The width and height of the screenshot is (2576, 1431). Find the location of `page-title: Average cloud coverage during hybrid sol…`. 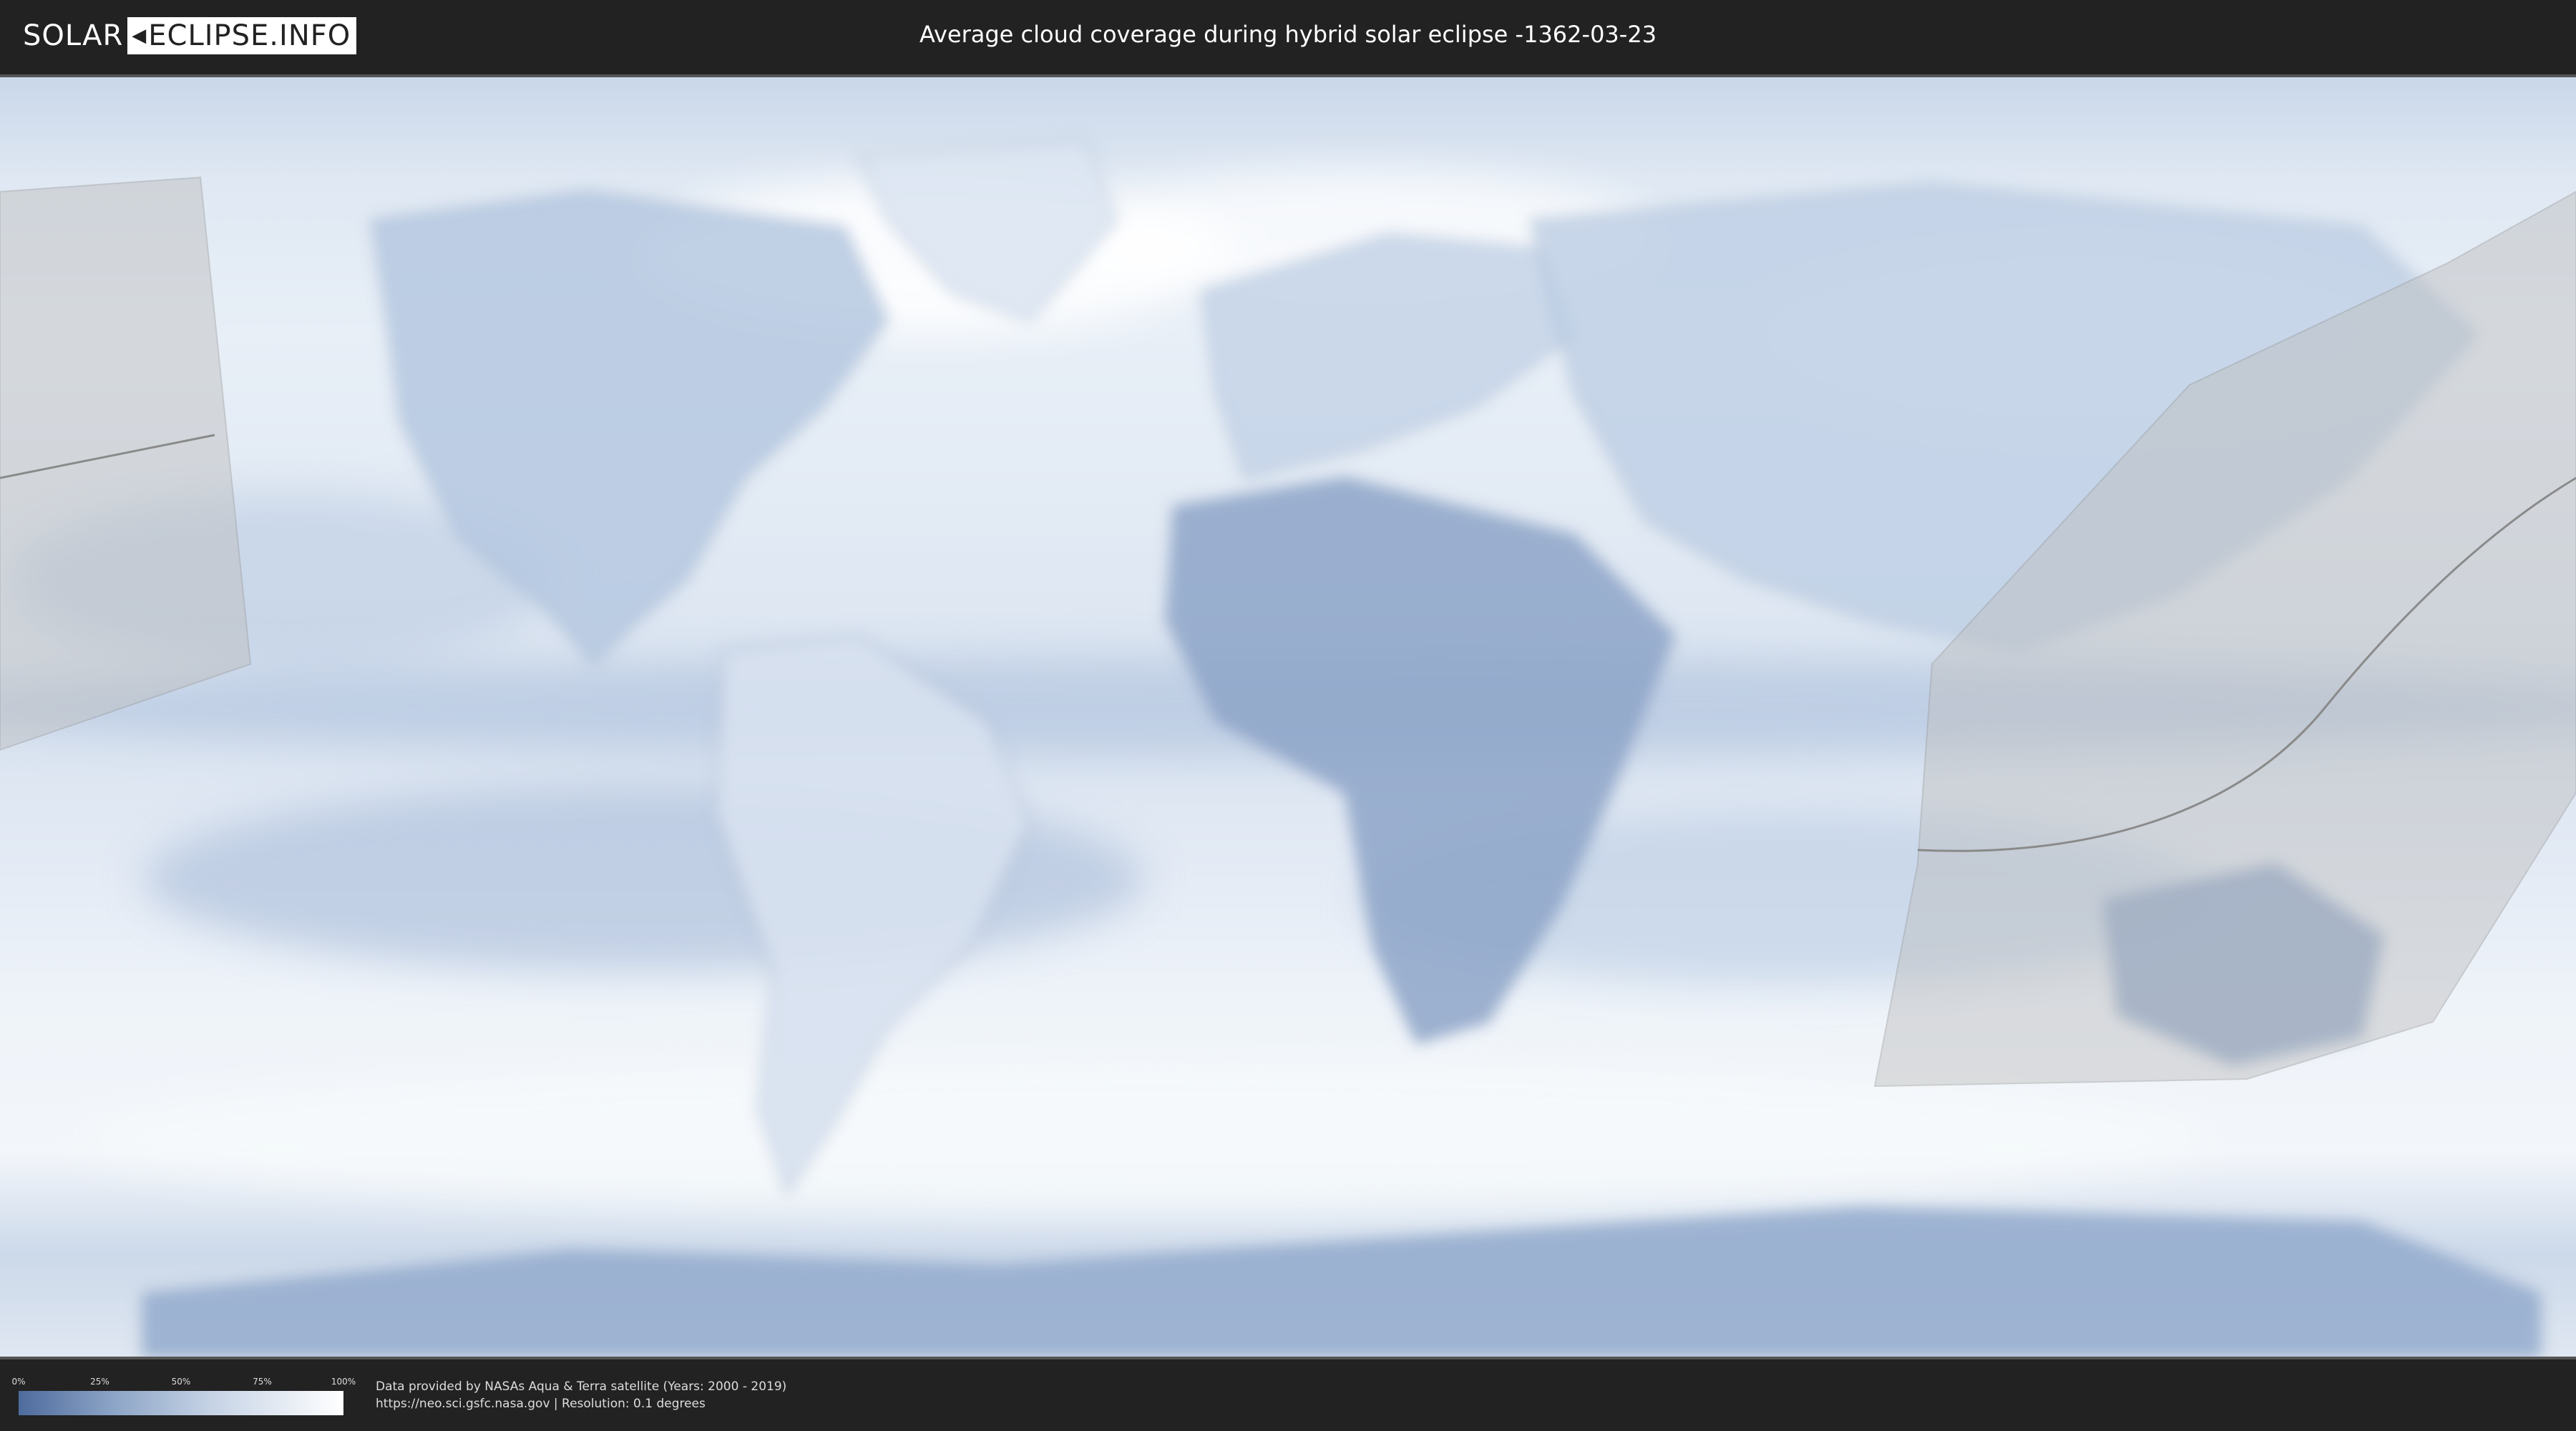

page-title: Average cloud coverage during hybrid sol… is located at coordinates (1288, 34).